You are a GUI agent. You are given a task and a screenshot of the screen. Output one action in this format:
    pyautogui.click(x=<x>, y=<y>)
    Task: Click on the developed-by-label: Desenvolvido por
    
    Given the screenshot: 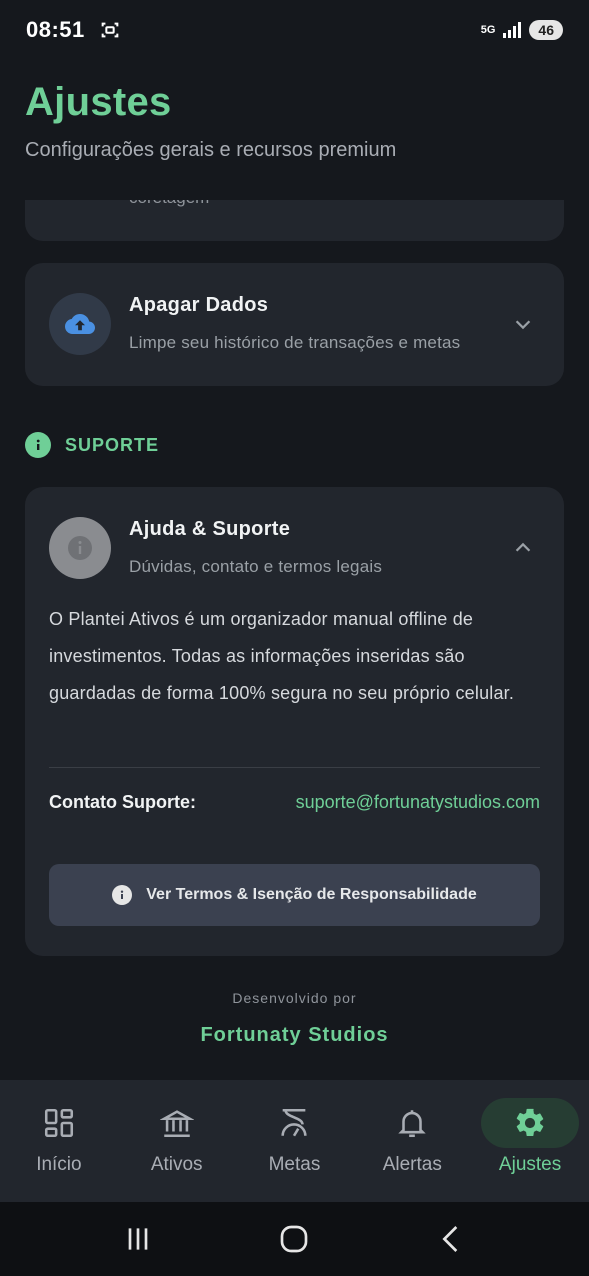 What is the action you would take?
    pyautogui.click(x=294, y=998)
    